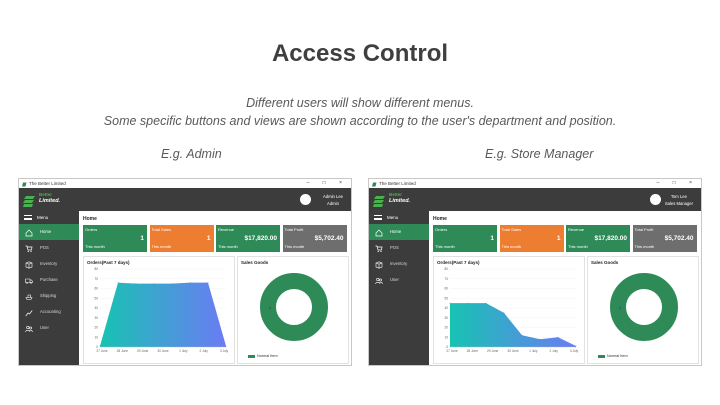  What do you see at coordinates (47, 183) in the screenshot?
I see `window-title: The Better Limited` at bounding box center [47, 183].